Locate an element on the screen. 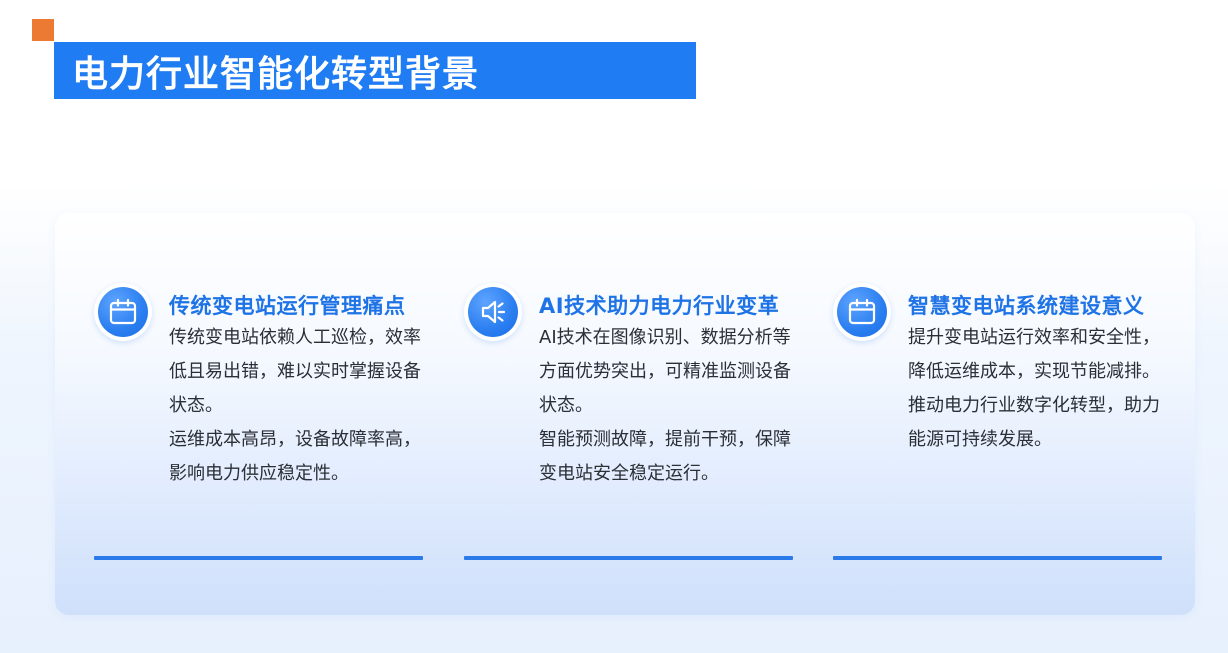  title-bar: 电力行业智能化转型背景 is located at coordinates (375, 70).